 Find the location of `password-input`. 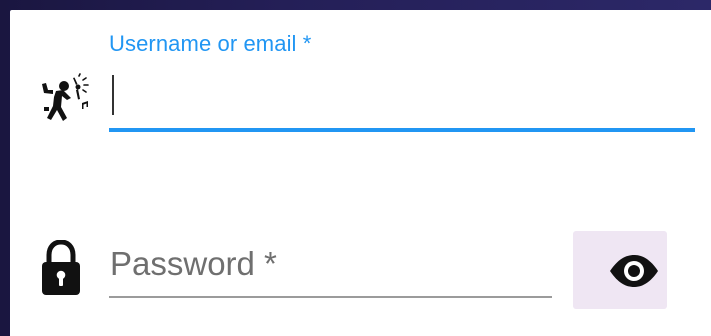

password-input is located at coordinates (330, 265).